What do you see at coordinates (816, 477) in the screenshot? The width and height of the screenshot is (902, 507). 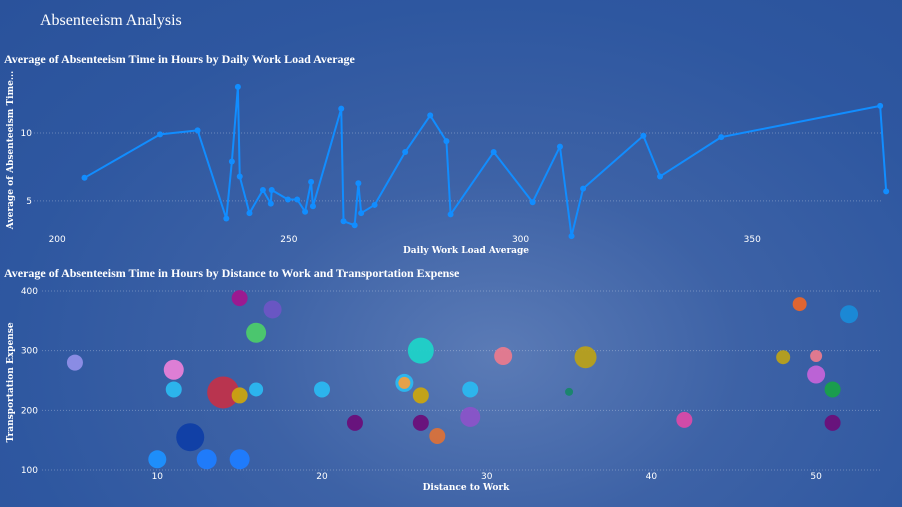 I see `bubble-x-tick: 50` at bounding box center [816, 477].